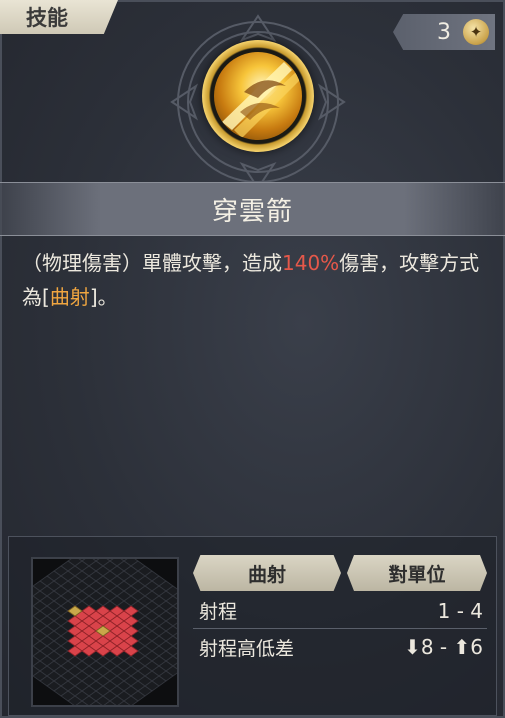  Describe the element at coordinates (340, 611) in the screenshot. I see `stat-row-range: 射程 1 - 4` at that location.